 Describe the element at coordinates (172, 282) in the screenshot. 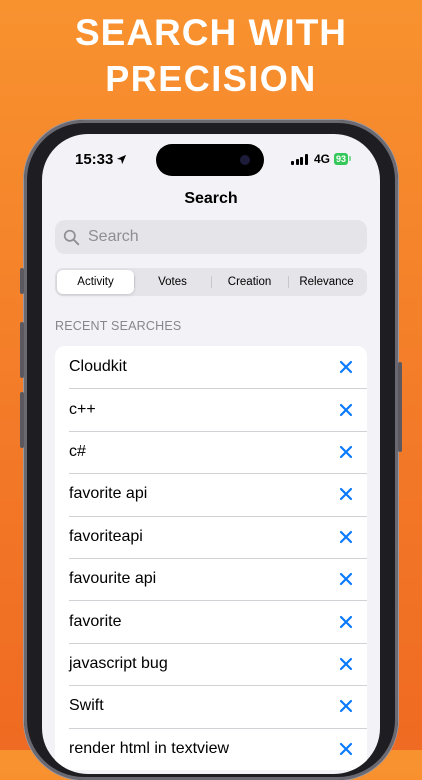

I see `sort-tab-votes: Votes` at that location.